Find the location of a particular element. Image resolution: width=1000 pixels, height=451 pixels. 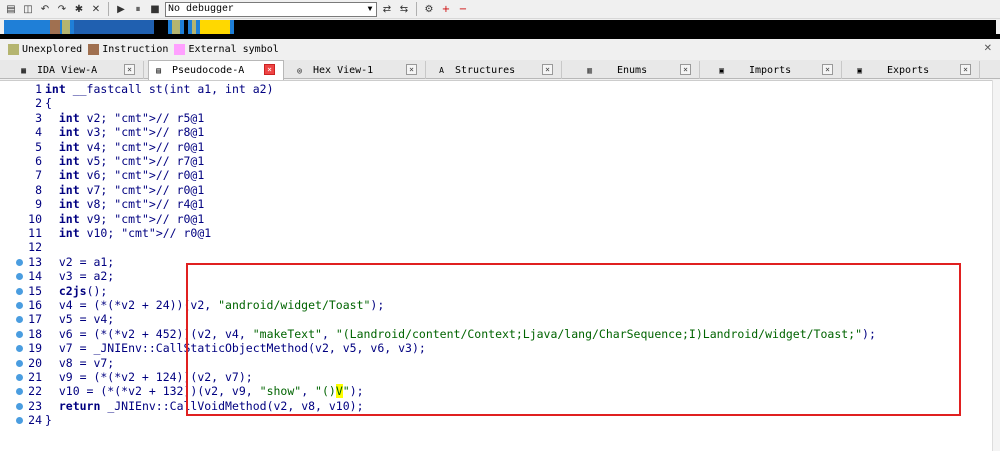

back-icon: ↶ is located at coordinates (45, 9).